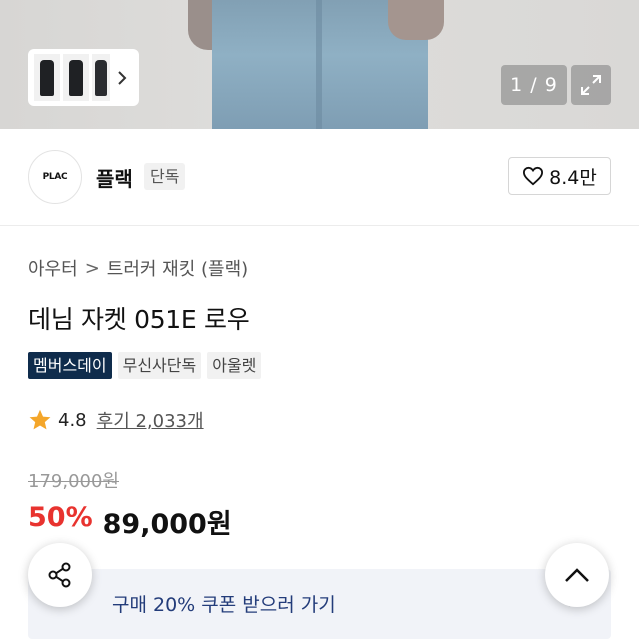 This screenshot has width=639, height=639. I want to click on chevron-up-icon, so click(577, 575).